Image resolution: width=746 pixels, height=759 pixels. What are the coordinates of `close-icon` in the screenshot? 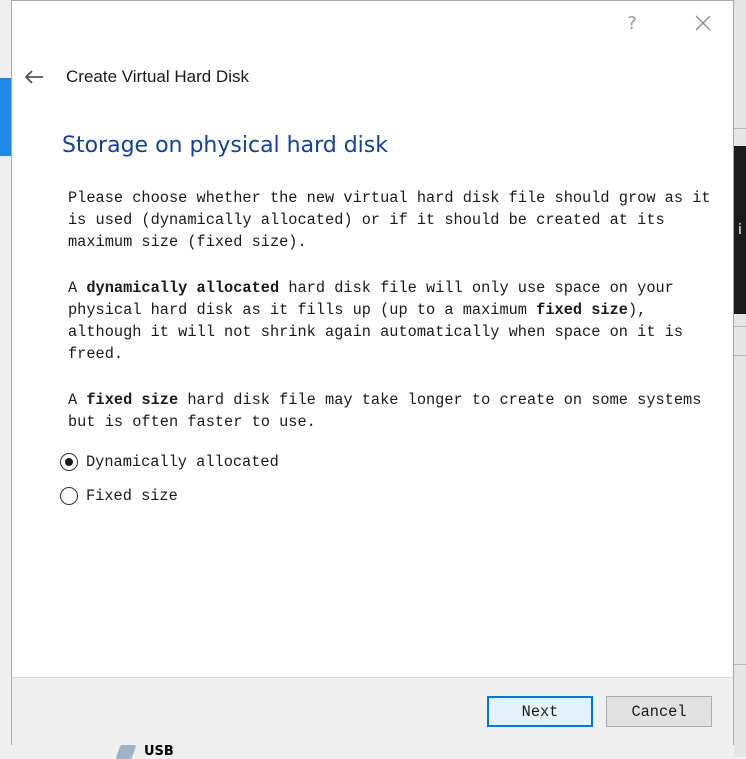 It's located at (703, 23).